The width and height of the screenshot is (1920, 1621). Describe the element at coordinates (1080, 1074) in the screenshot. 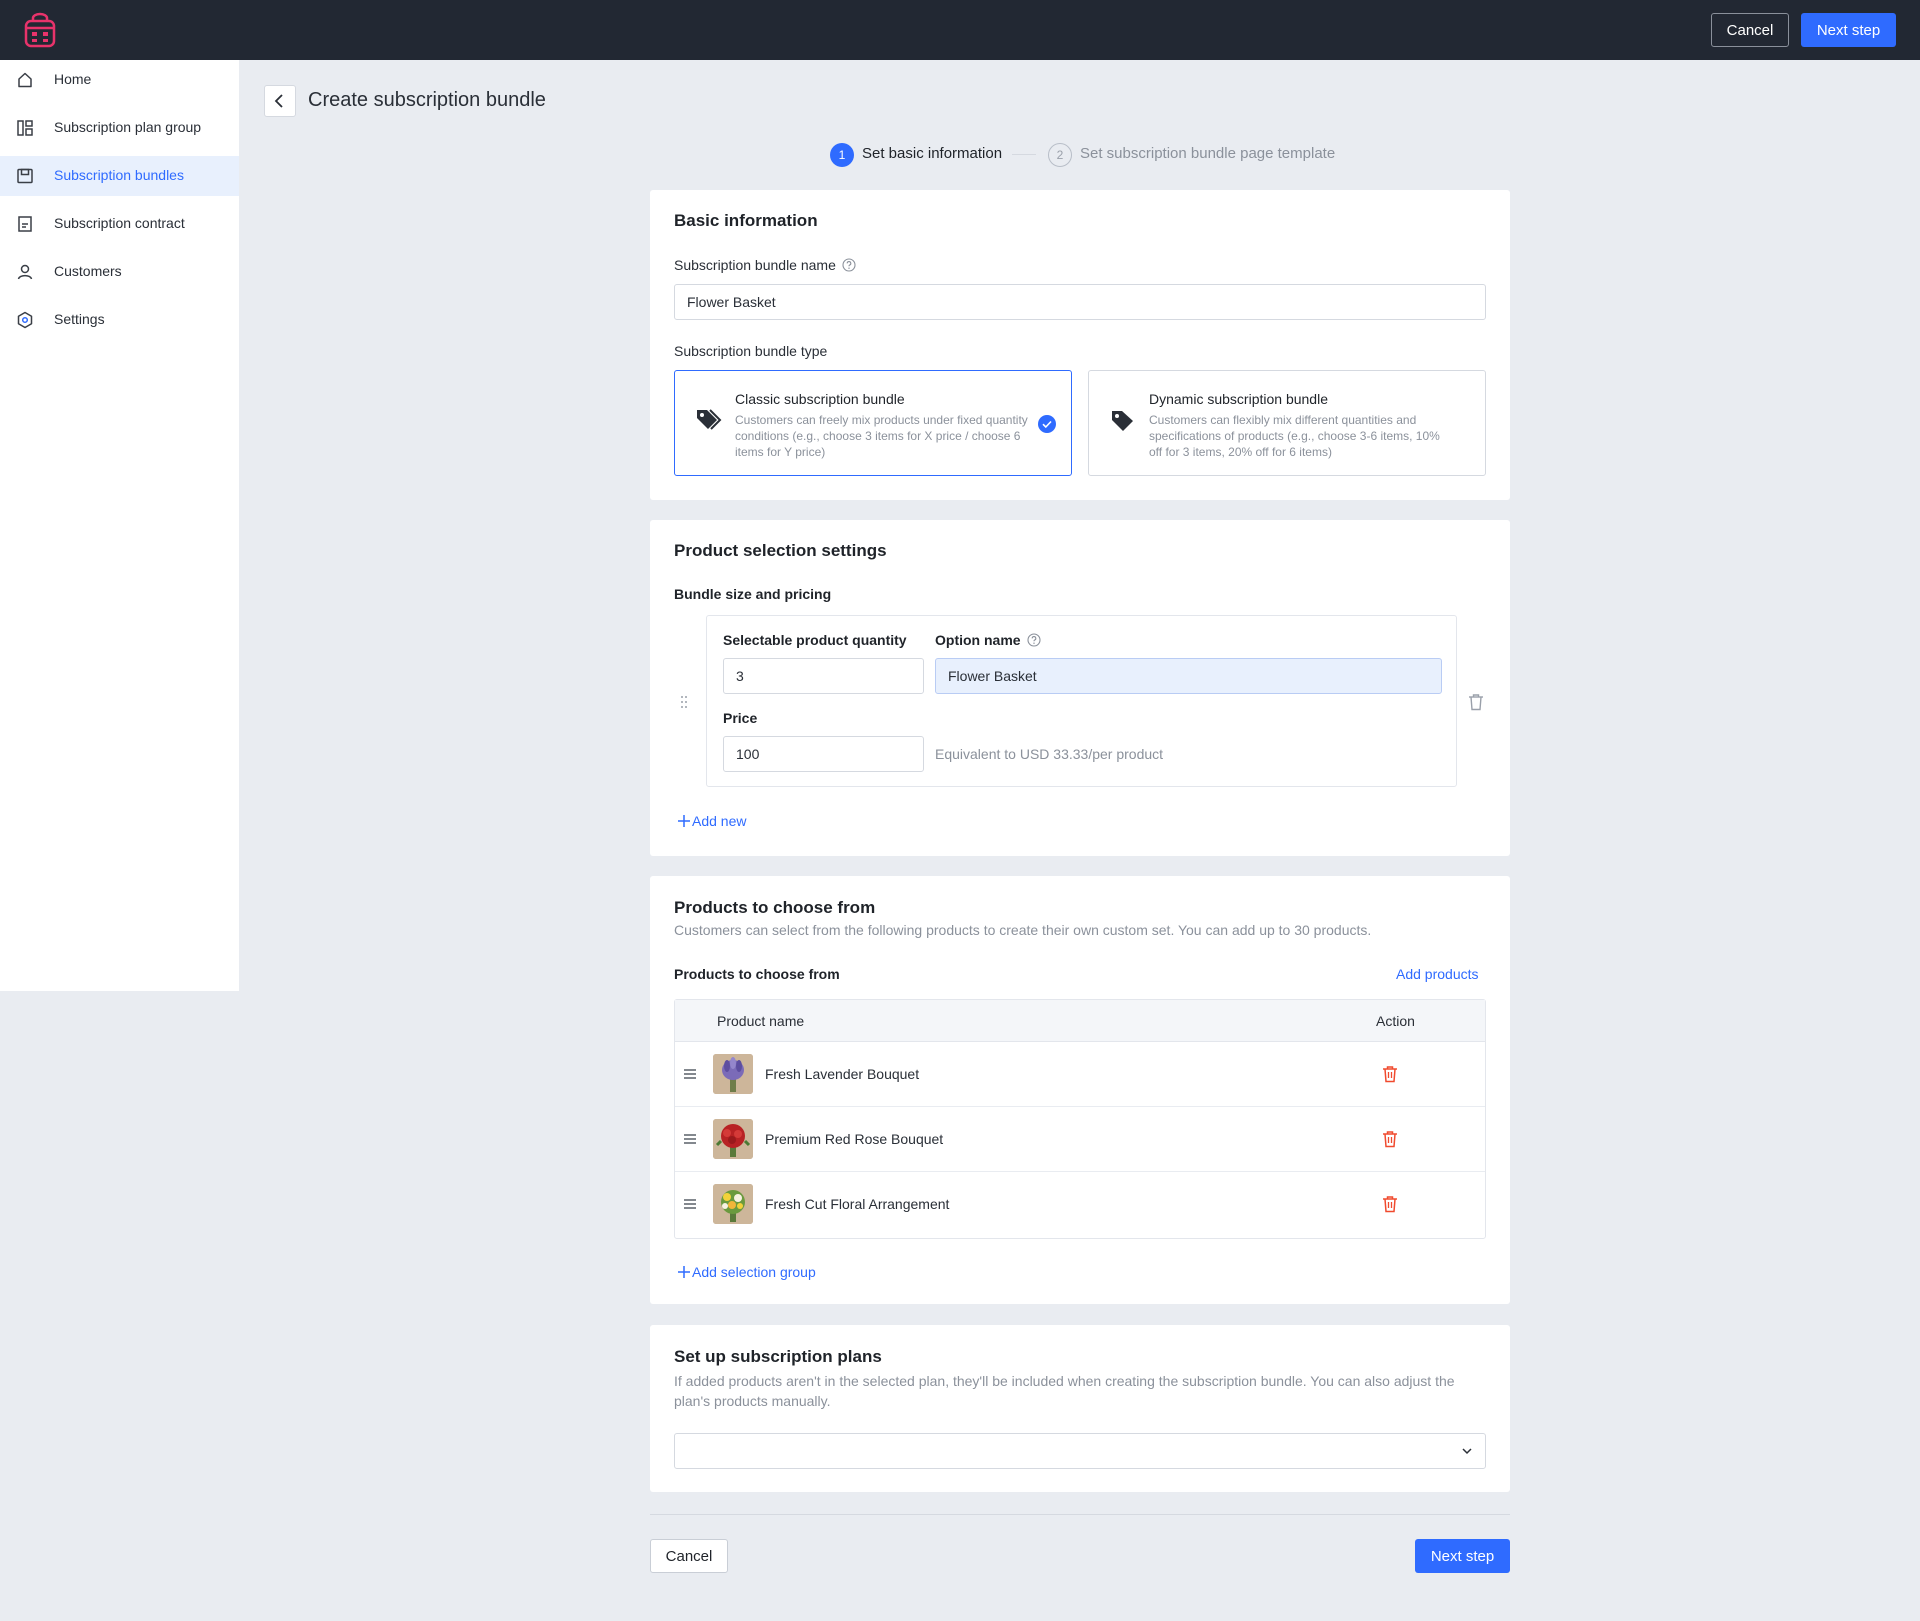

I see `table-row: Fresh Lavender Bouquet` at that location.